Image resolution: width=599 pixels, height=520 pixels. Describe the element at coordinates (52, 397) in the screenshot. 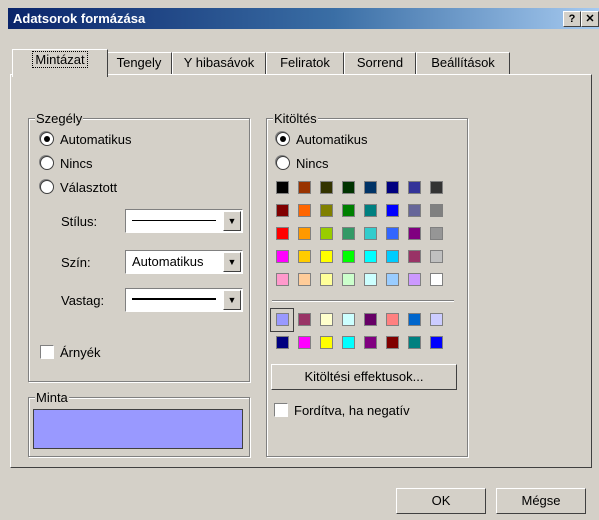

I see `sample-group-title: Minta` at that location.